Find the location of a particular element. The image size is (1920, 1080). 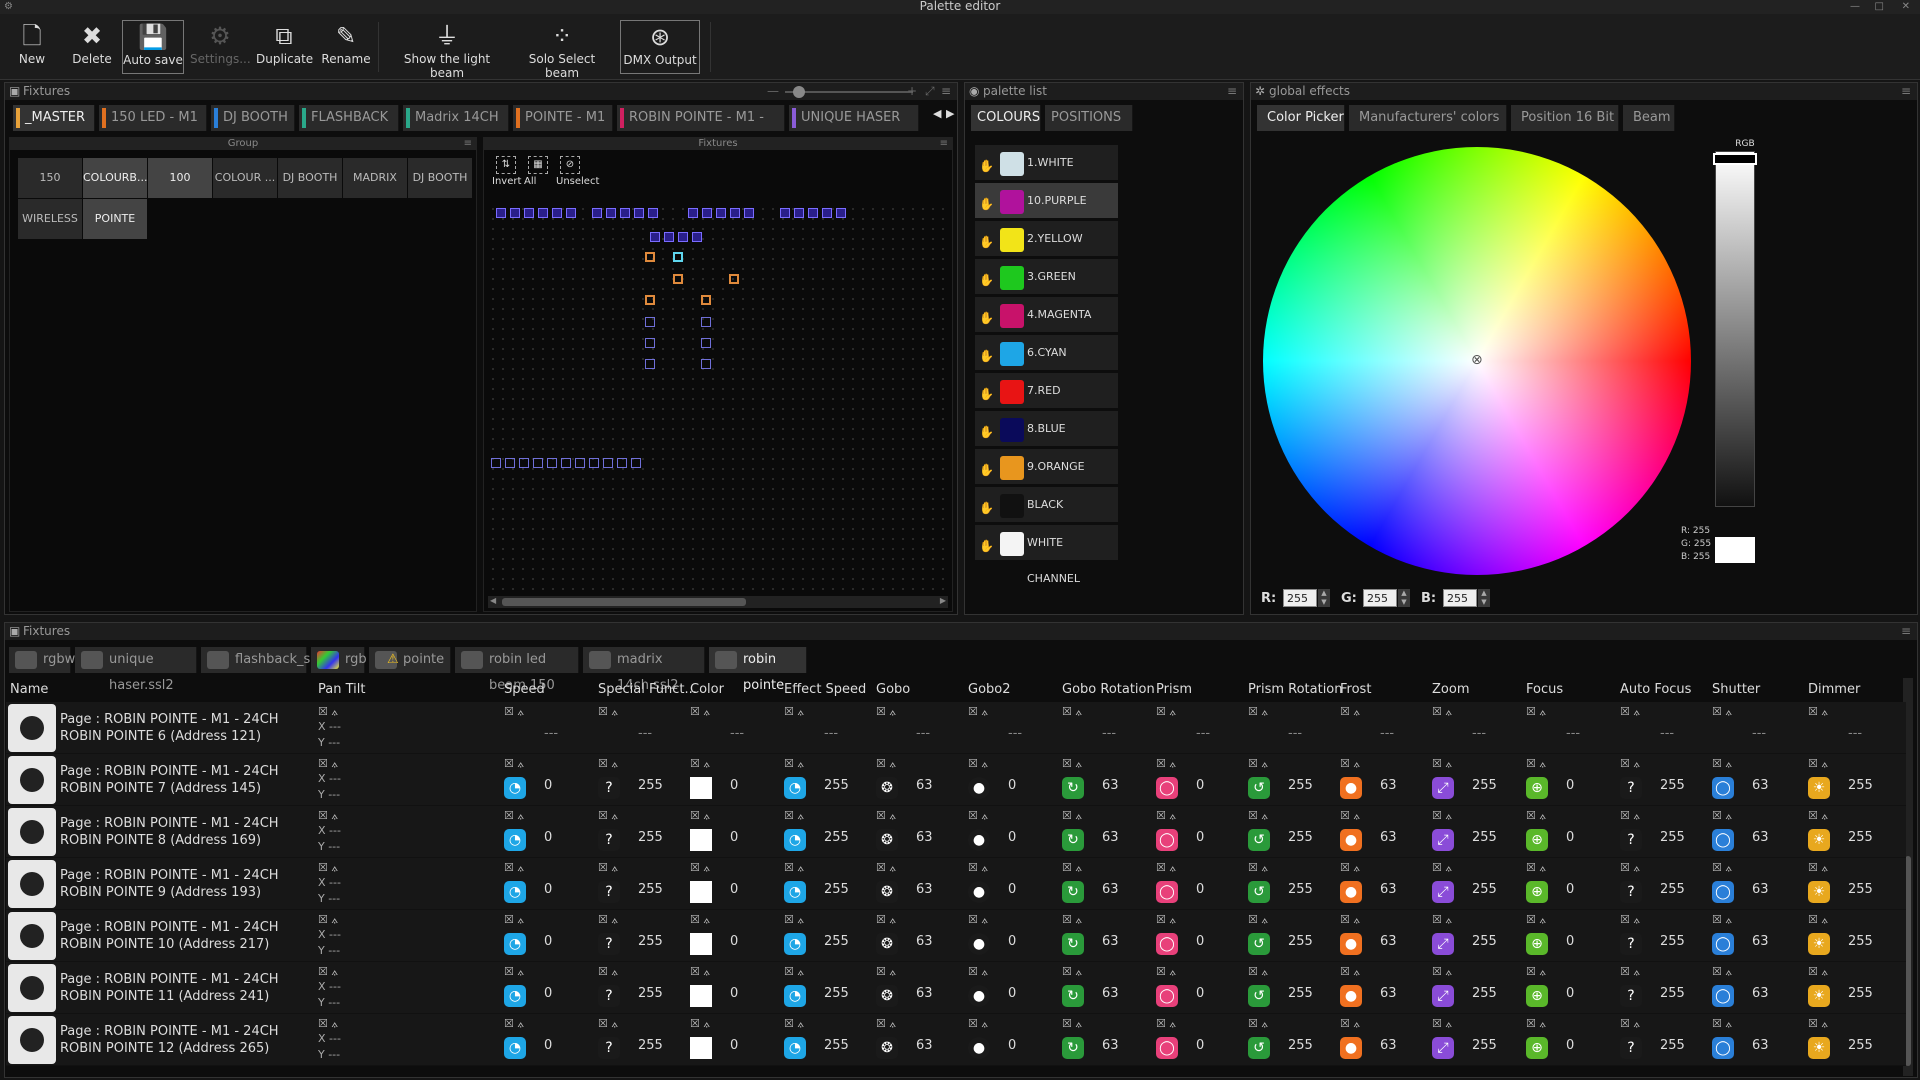

fixture-page-tab: DJ BOOTH is located at coordinates (253, 118).